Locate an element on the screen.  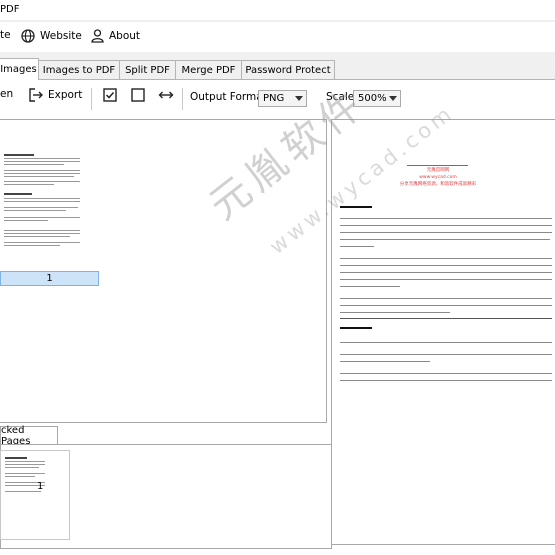
export-button: Export is located at coordinates (55, 95).